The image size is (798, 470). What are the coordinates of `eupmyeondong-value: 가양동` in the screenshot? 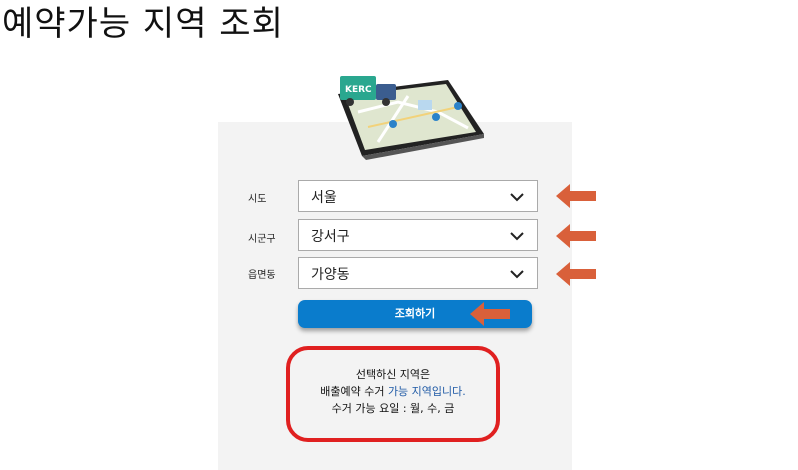 It's located at (330, 275).